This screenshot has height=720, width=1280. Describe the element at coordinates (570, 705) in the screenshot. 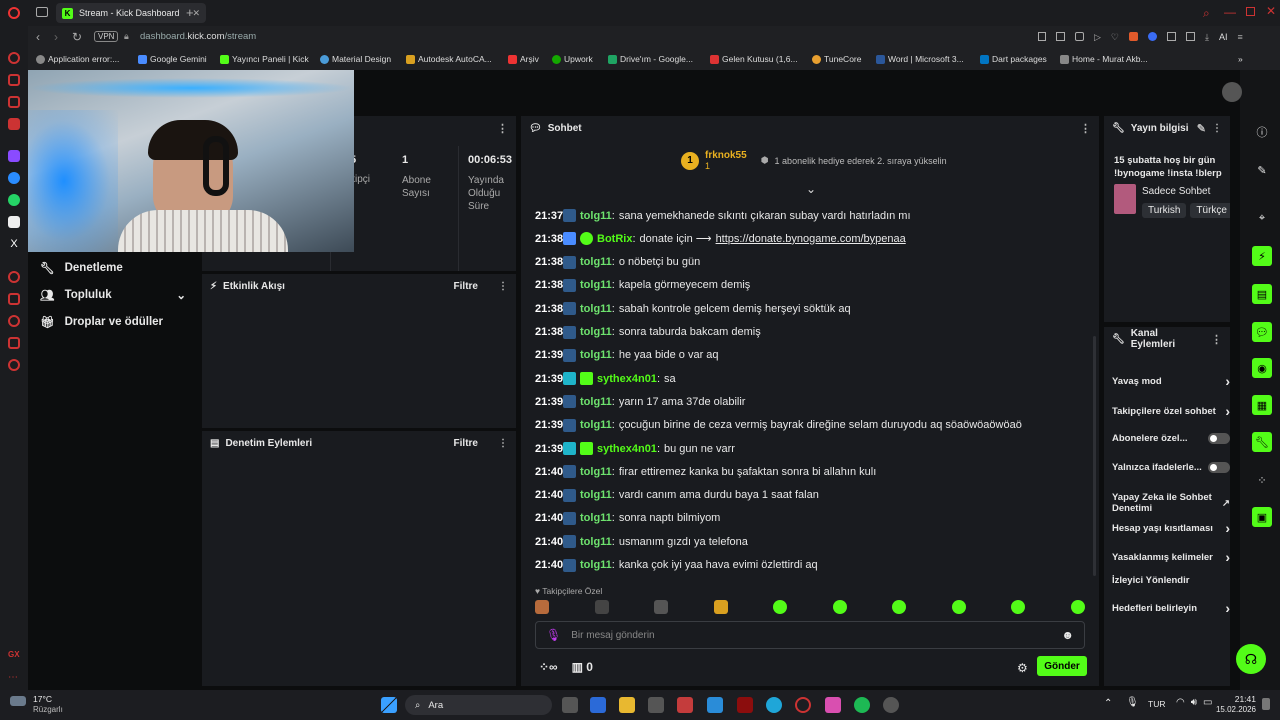

I see `task-view-icon` at that location.